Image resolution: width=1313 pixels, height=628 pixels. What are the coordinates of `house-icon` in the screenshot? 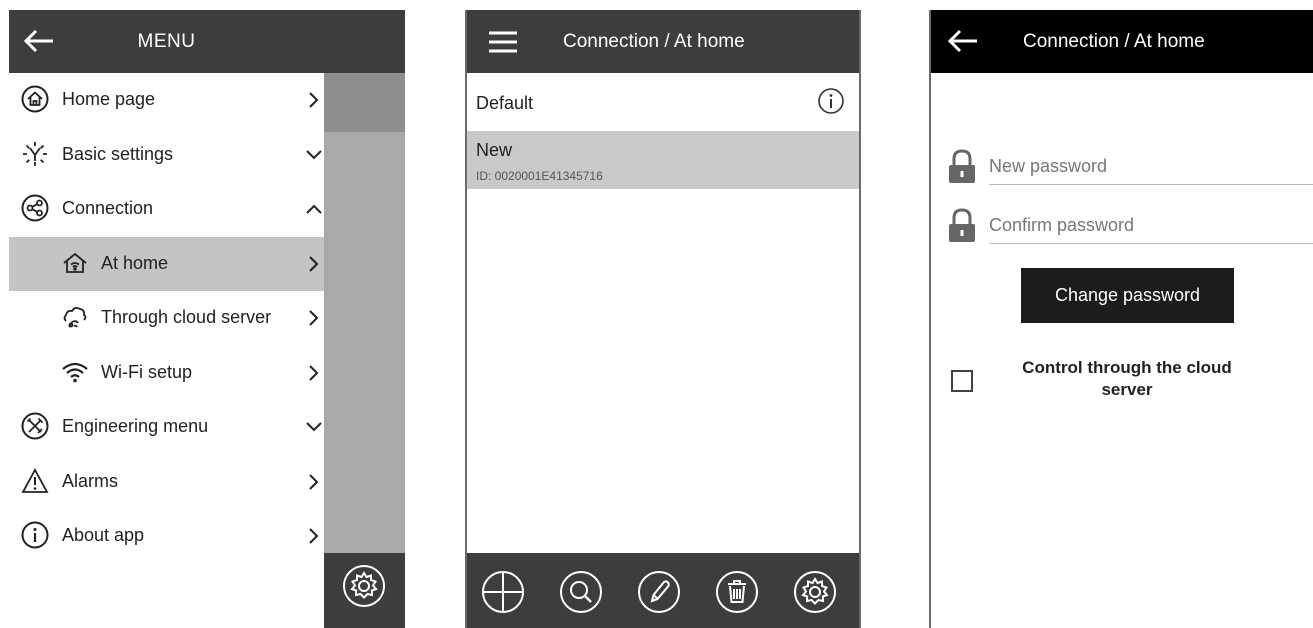 It's located at (75, 263).